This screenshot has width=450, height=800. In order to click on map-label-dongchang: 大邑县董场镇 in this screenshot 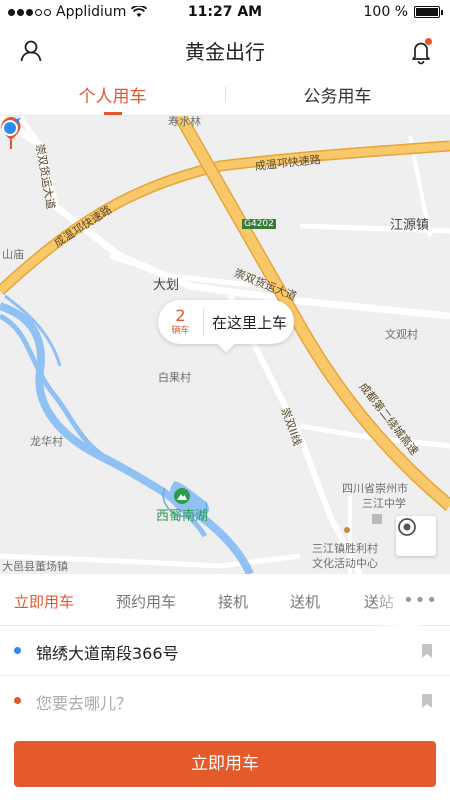, I will do `click(35, 566)`.